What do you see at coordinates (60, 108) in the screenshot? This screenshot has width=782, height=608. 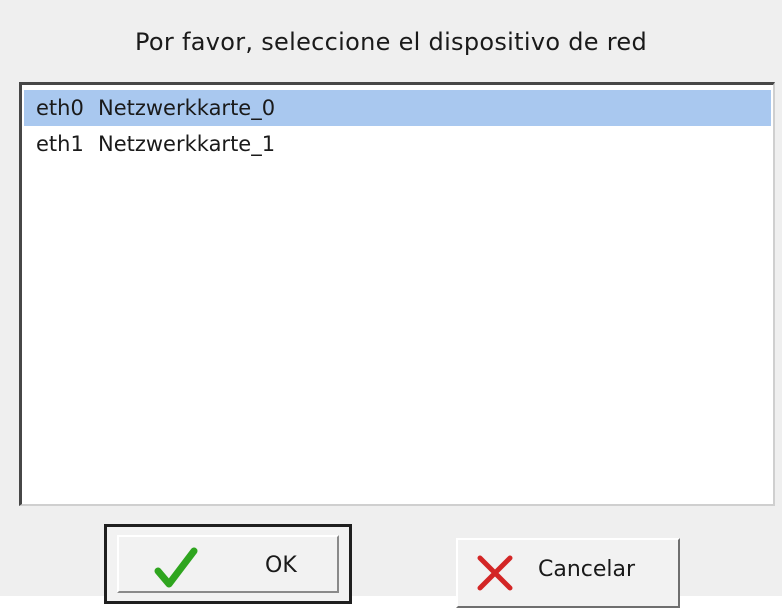 I see `device-id: eth0` at bounding box center [60, 108].